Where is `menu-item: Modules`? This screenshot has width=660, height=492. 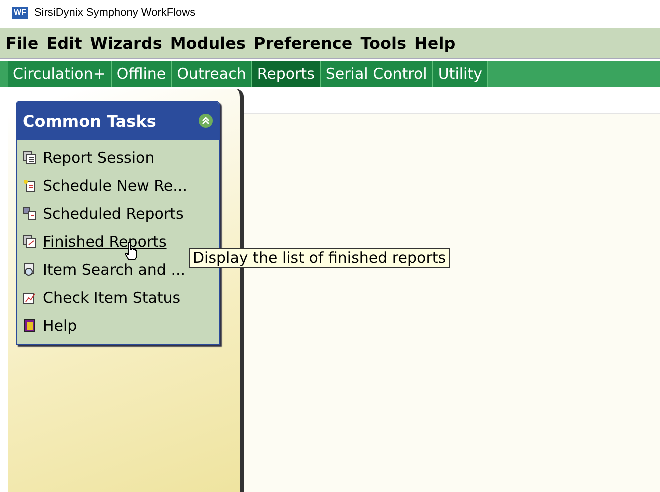
menu-item: Modules is located at coordinates (208, 43).